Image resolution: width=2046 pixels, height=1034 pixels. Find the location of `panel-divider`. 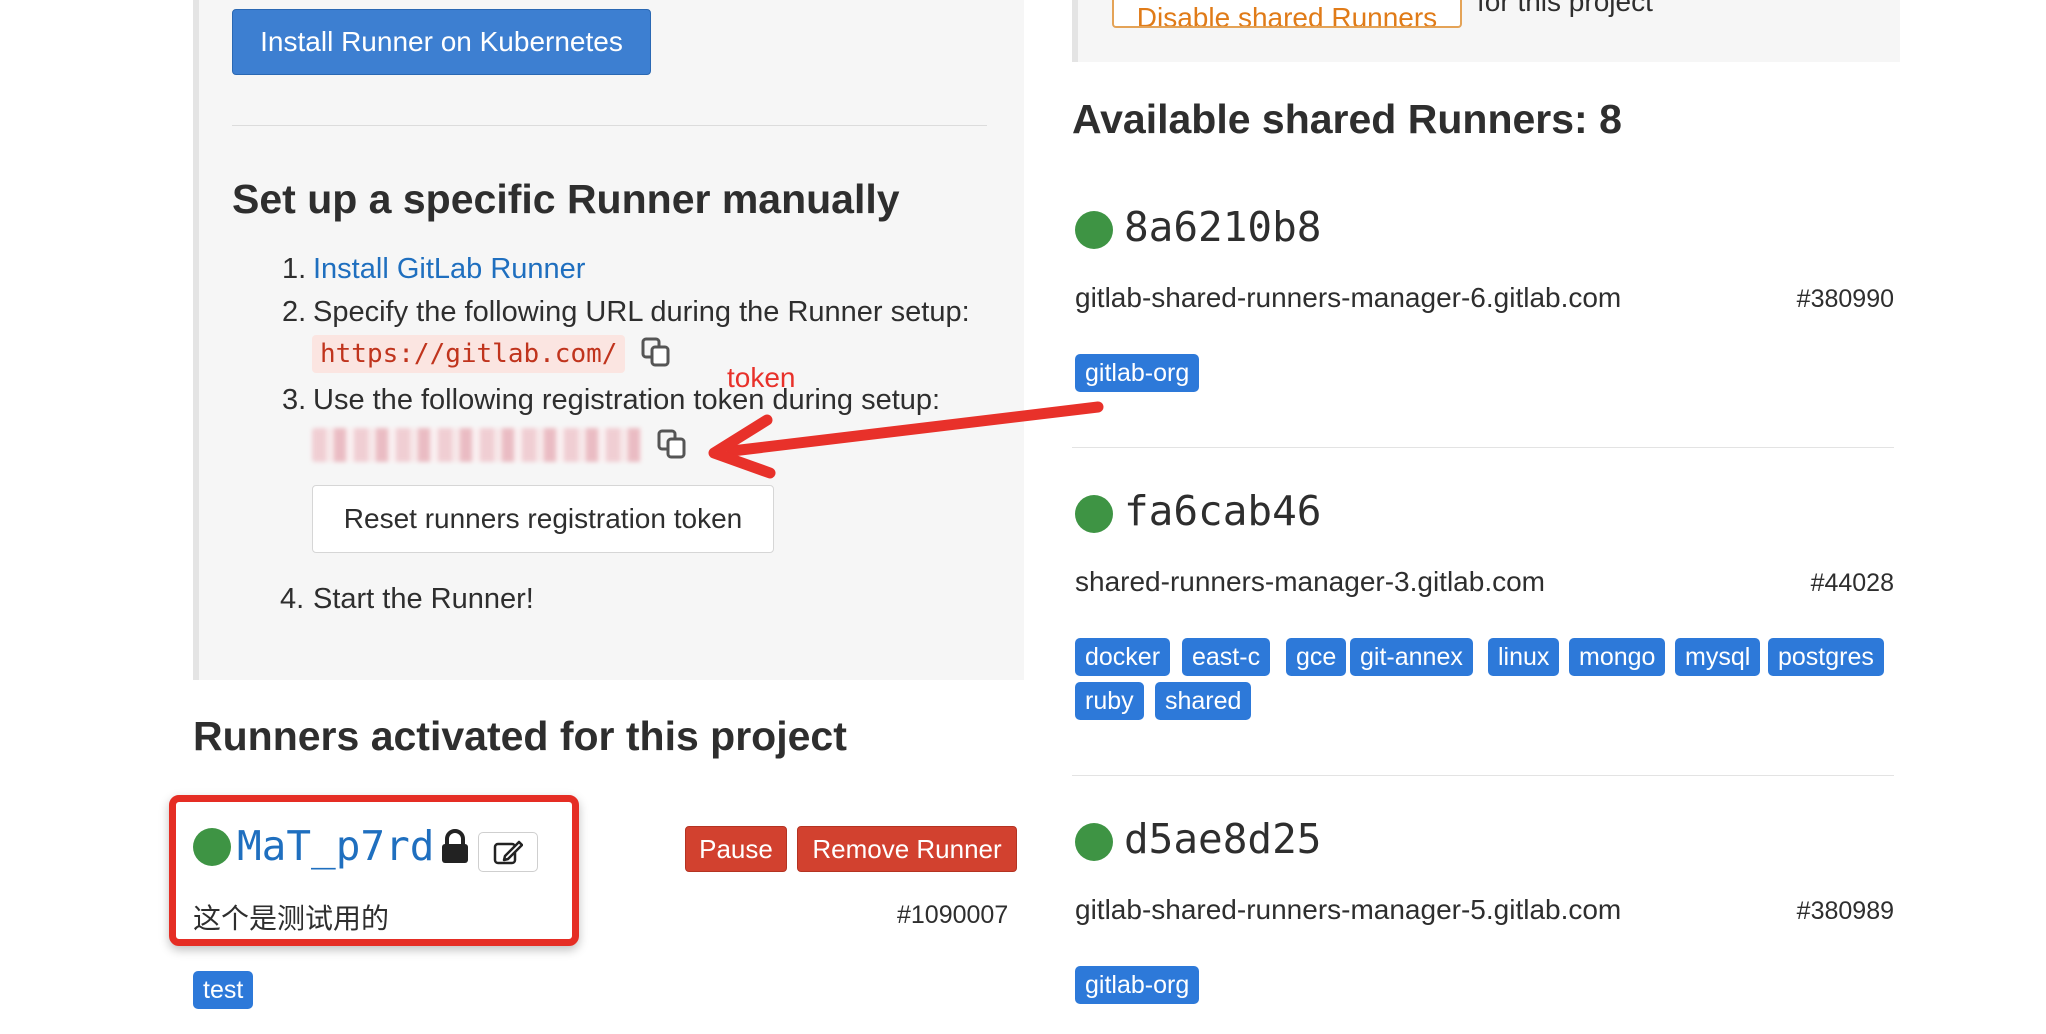

panel-divider is located at coordinates (609, 125).